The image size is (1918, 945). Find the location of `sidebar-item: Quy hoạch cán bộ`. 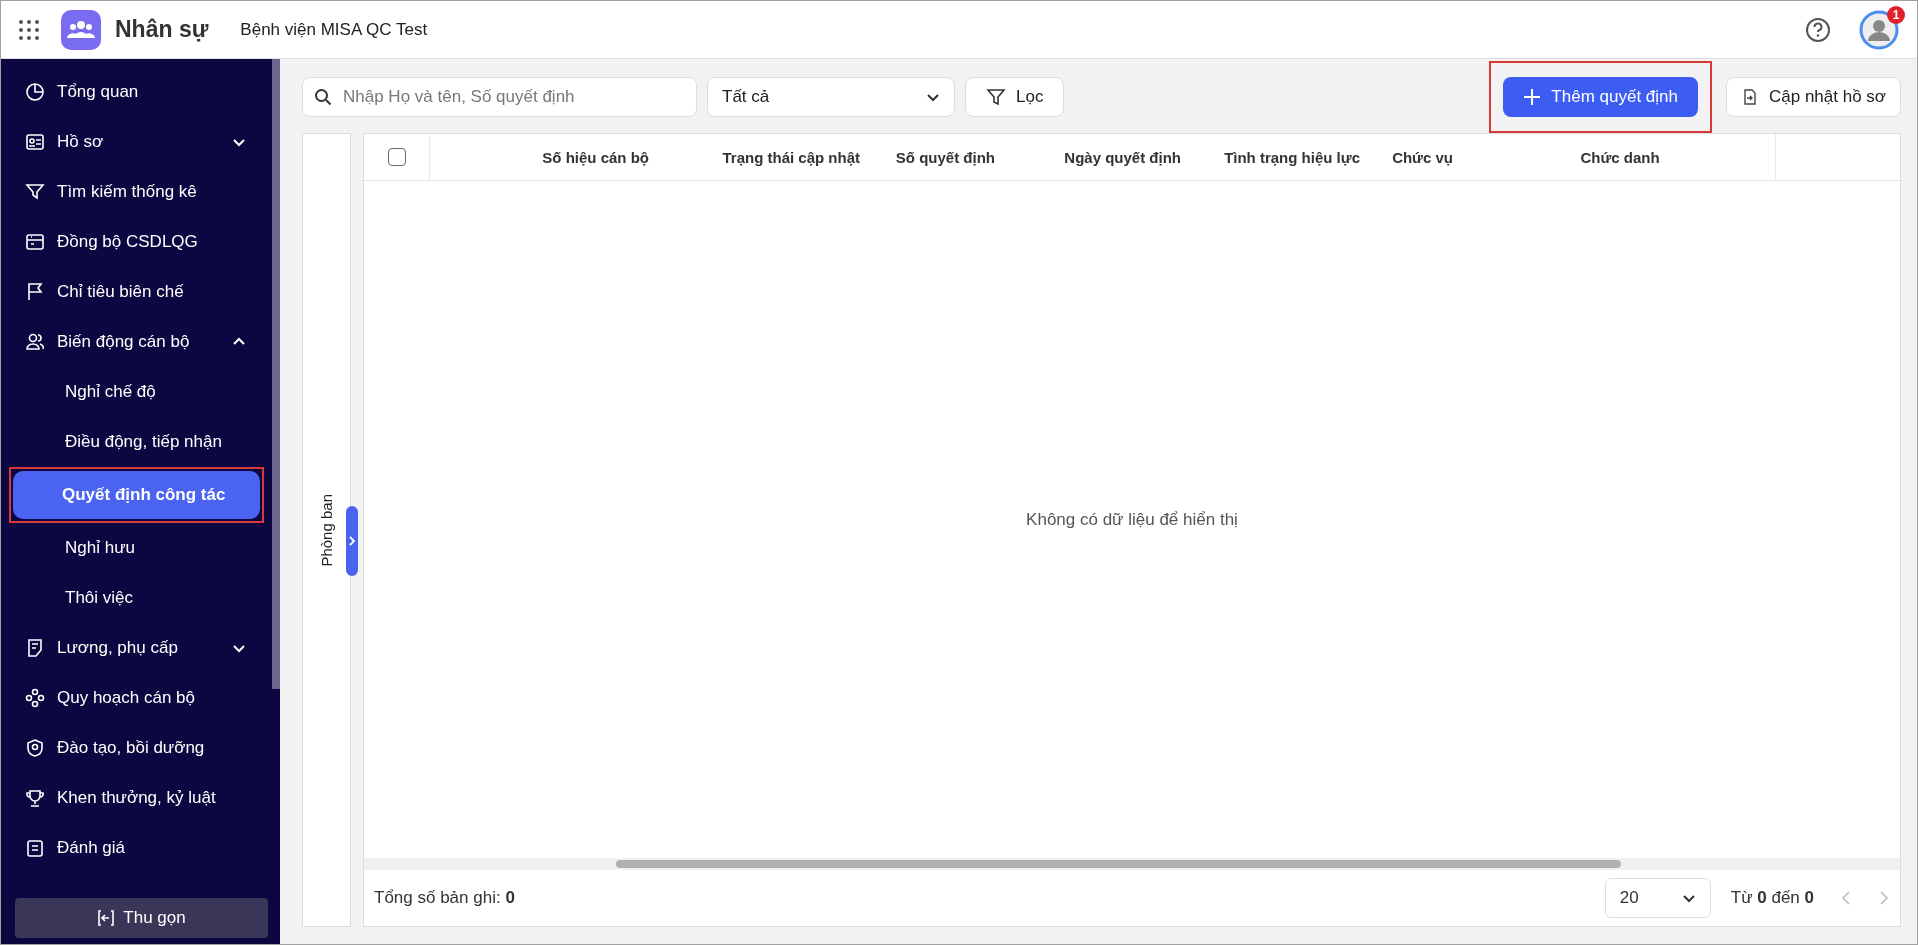

sidebar-item: Quy hoạch cán bộ is located at coordinates (135, 698).